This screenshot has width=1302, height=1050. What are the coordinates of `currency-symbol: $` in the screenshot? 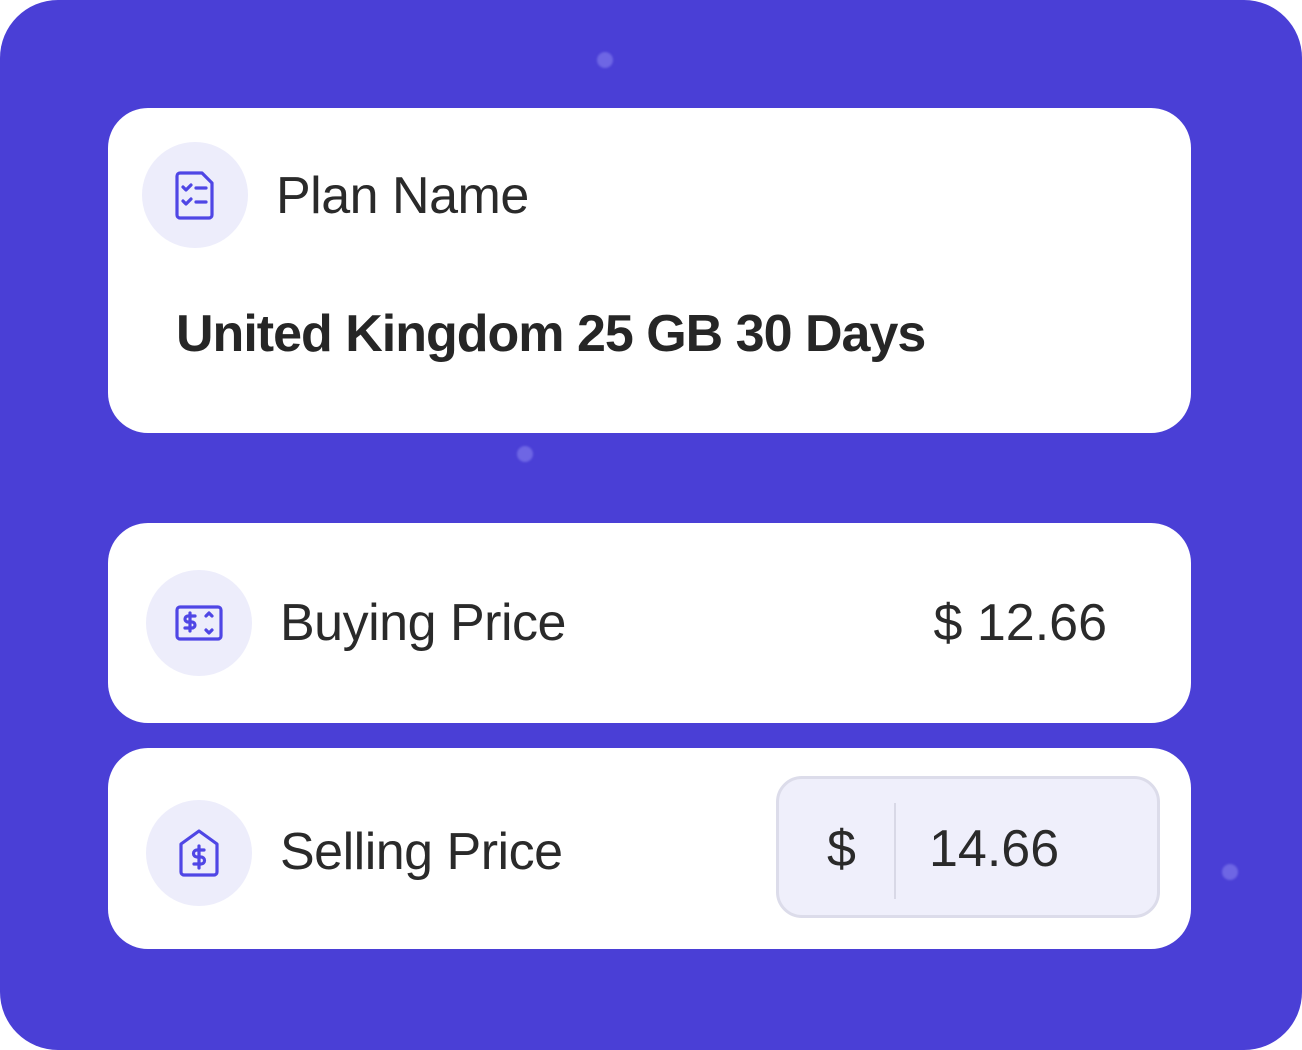 It's located at (841, 849).